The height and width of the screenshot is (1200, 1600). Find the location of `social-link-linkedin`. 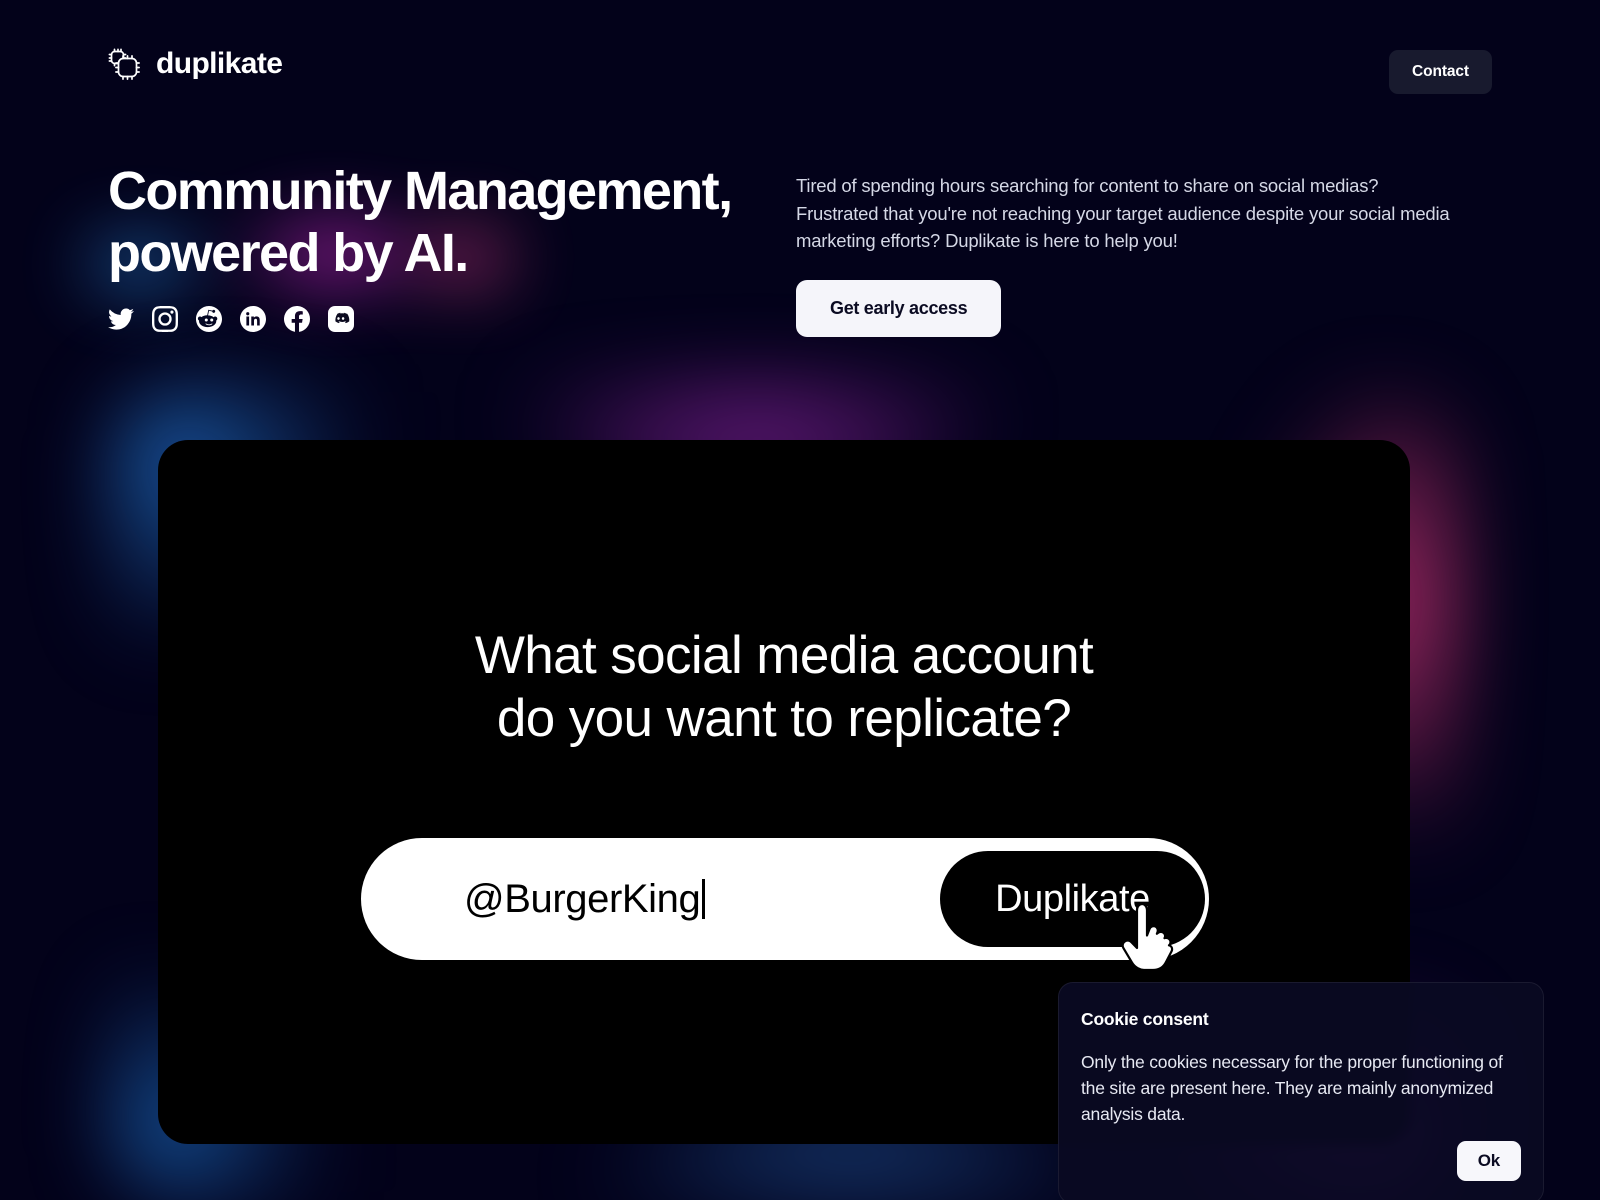

social-link-linkedin is located at coordinates (253, 319).